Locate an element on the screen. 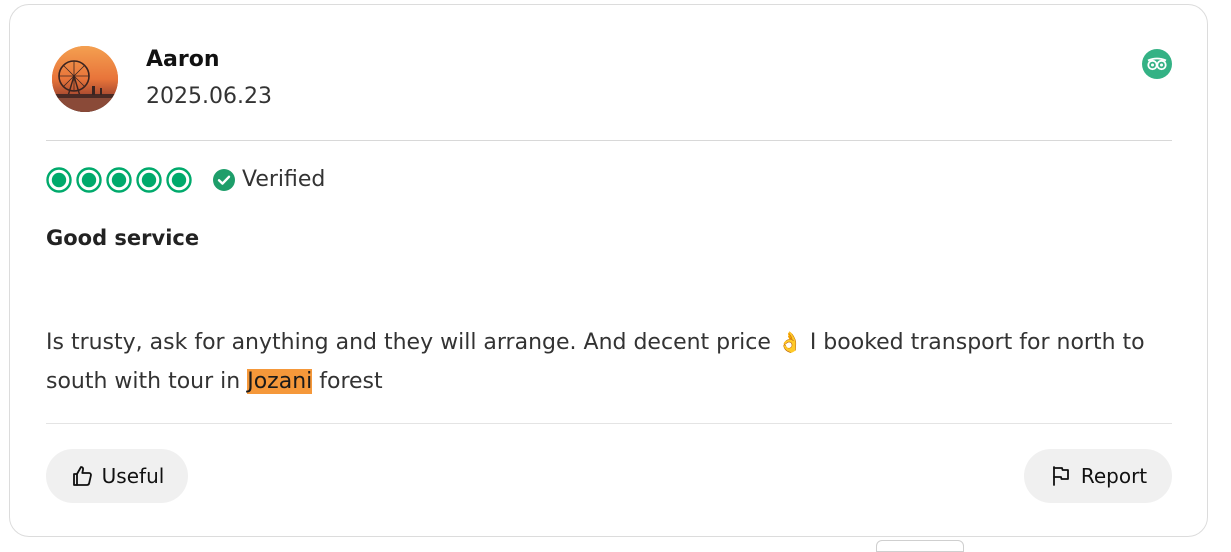 The width and height of the screenshot is (1231, 552). verified-badge: Verified is located at coordinates (269, 179).